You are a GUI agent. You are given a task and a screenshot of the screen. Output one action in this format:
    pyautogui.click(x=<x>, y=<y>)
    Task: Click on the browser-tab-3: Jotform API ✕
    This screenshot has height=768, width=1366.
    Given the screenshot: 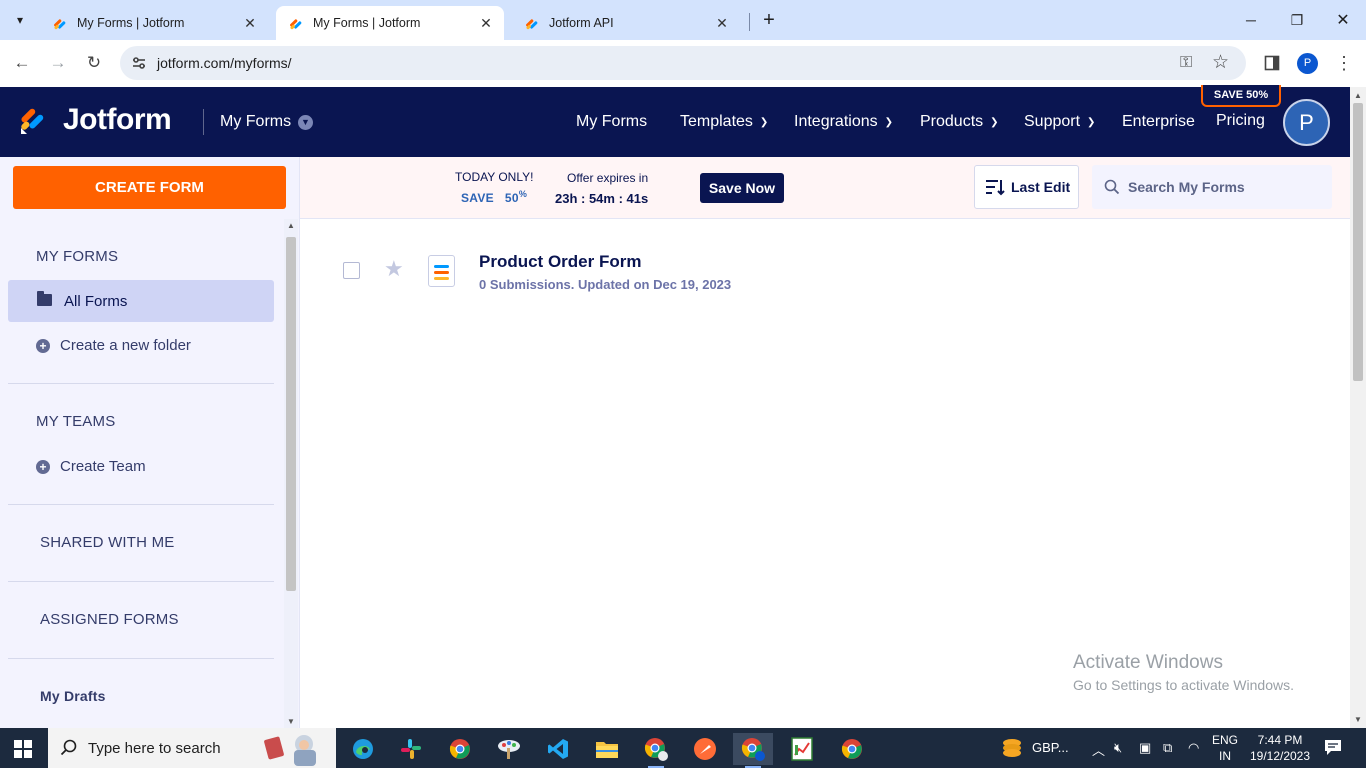 What is the action you would take?
    pyautogui.click(x=626, y=23)
    